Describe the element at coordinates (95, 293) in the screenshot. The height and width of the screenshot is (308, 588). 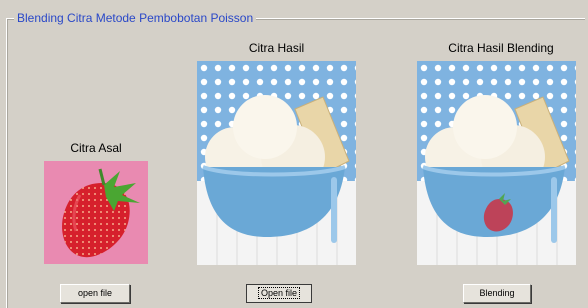
I see `open-file-source-button: open file` at that location.